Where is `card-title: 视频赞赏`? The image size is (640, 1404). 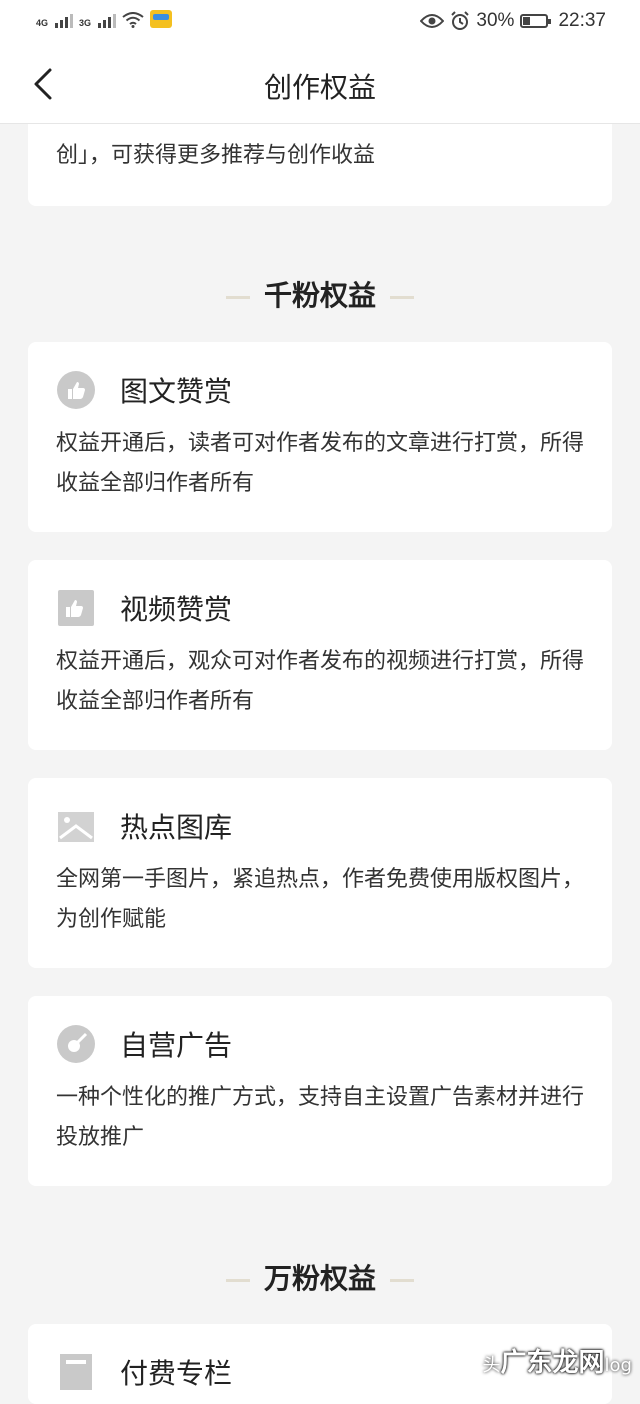
card-title: 视频赞赏 is located at coordinates (176, 609).